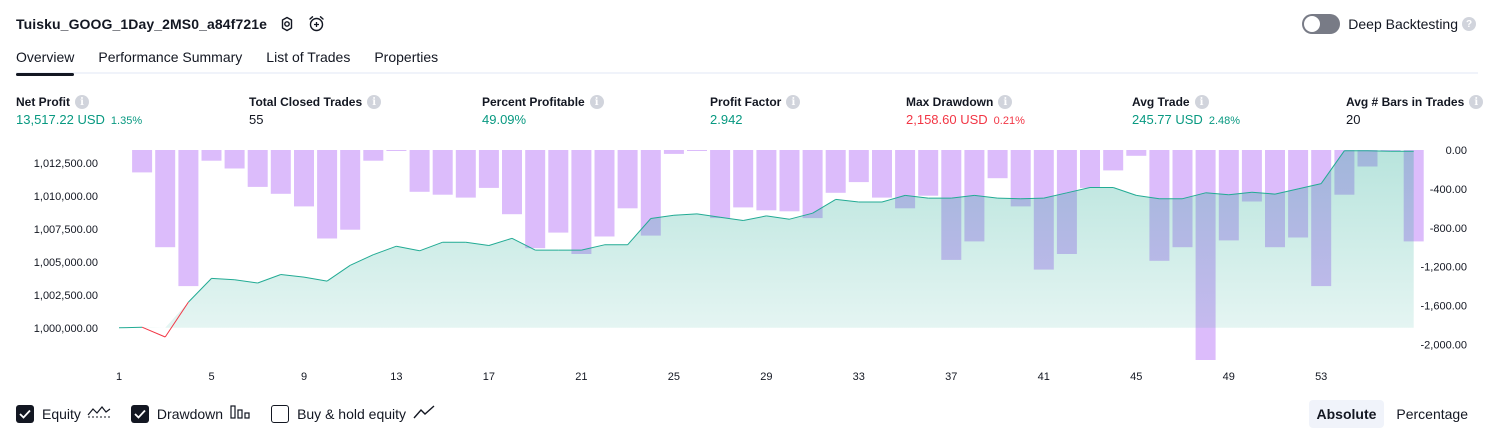 The height and width of the screenshot is (438, 1494). I want to click on x-tick-label: 17, so click(489, 377).